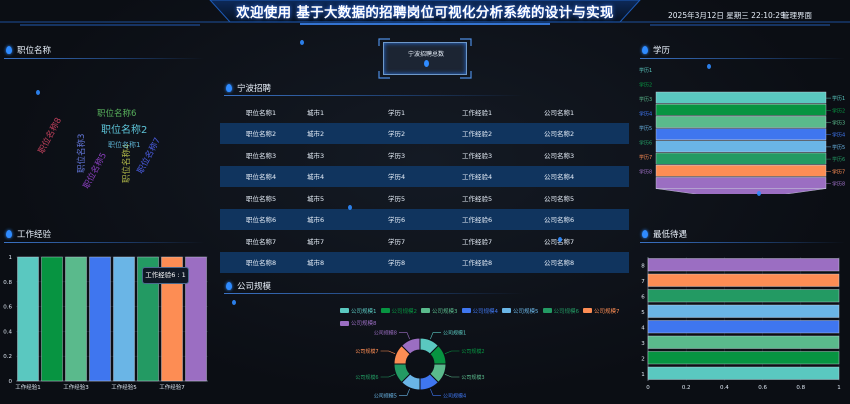 Image resolution: width=850 pixels, height=404 pixels. I want to click on kpi-frame, so click(425, 58).